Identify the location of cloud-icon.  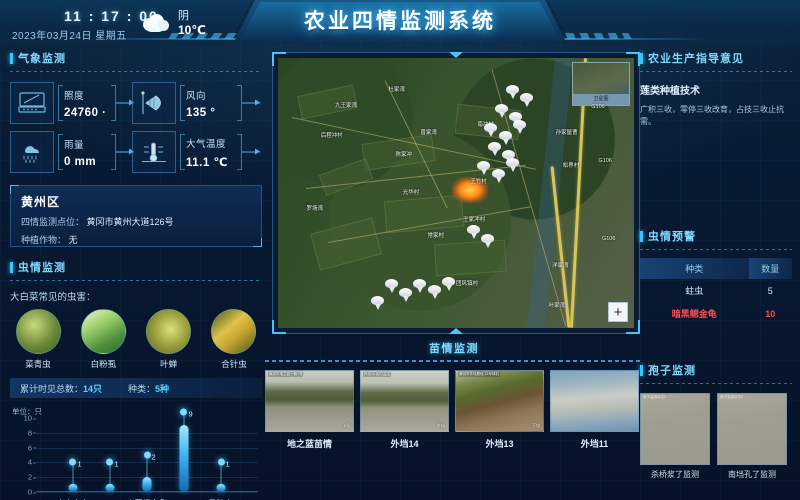
(155, 23).